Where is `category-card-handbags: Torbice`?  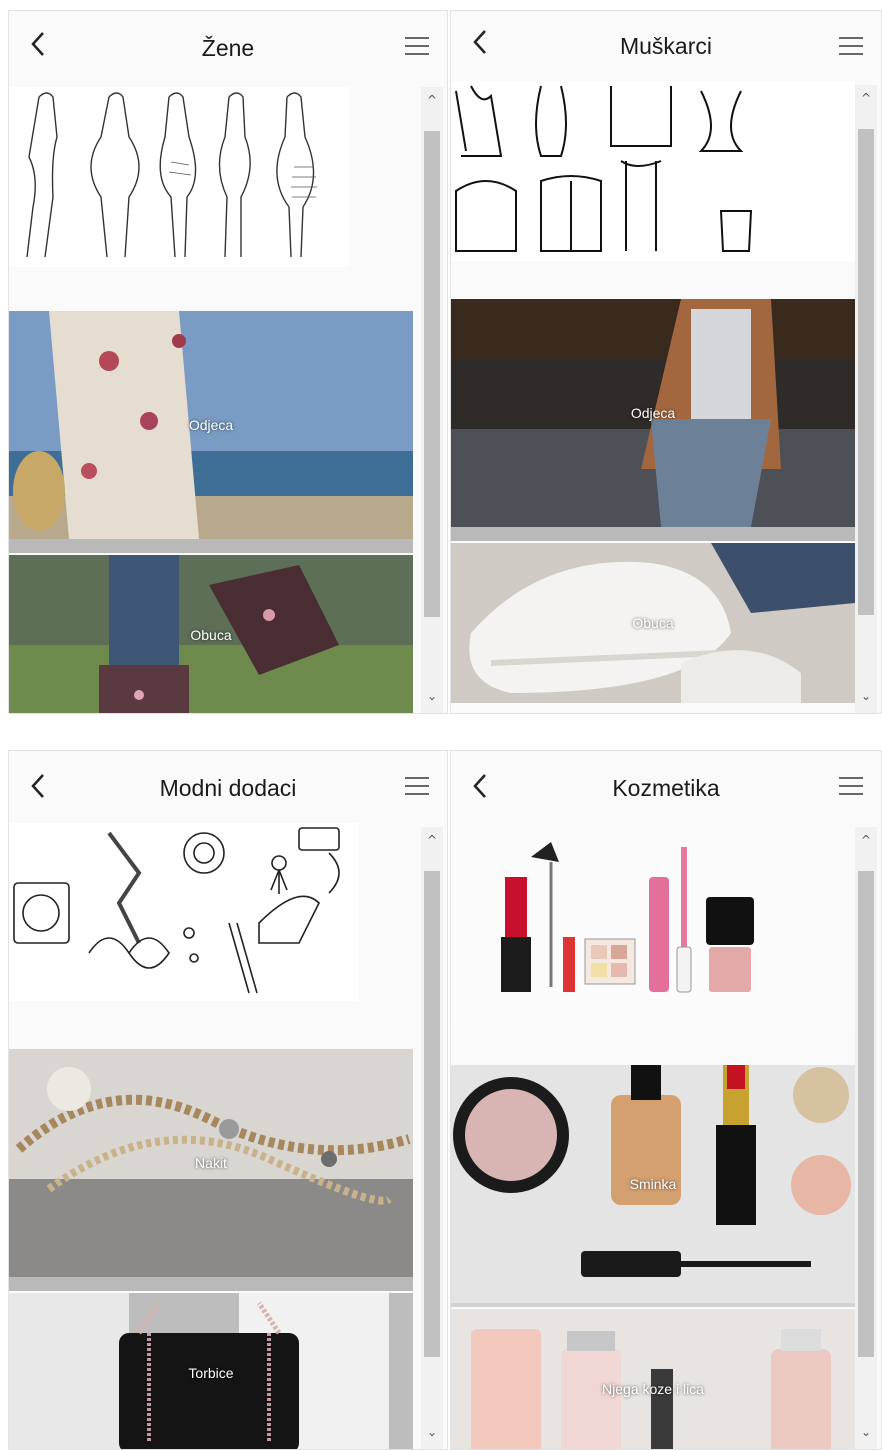 category-card-handbags: Torbice is located at coordinates (211, 1371).